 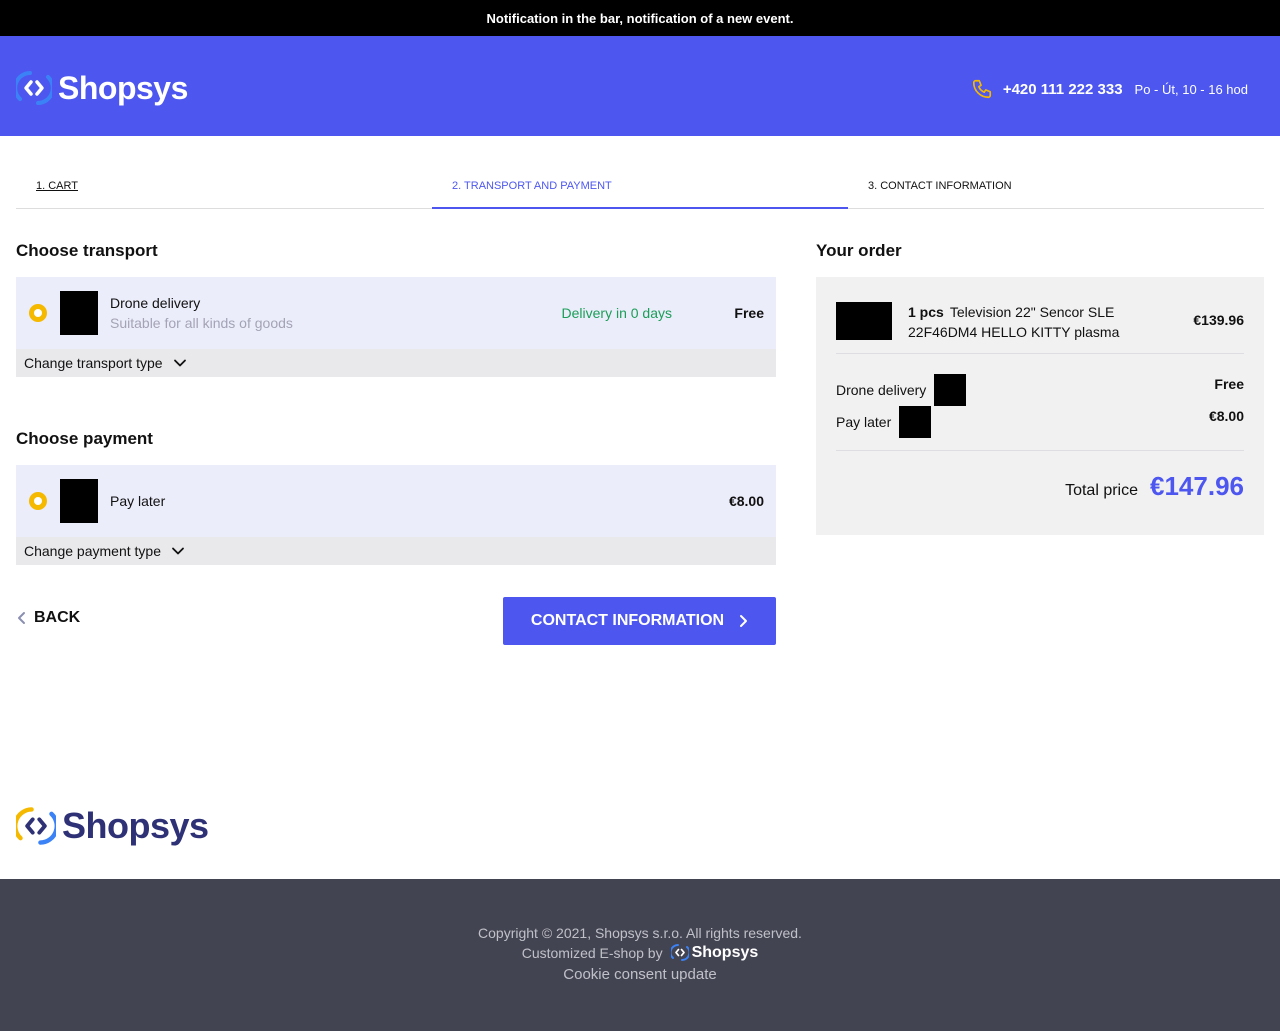 I want to click on order-transport-image, so click(x=950, y=390).